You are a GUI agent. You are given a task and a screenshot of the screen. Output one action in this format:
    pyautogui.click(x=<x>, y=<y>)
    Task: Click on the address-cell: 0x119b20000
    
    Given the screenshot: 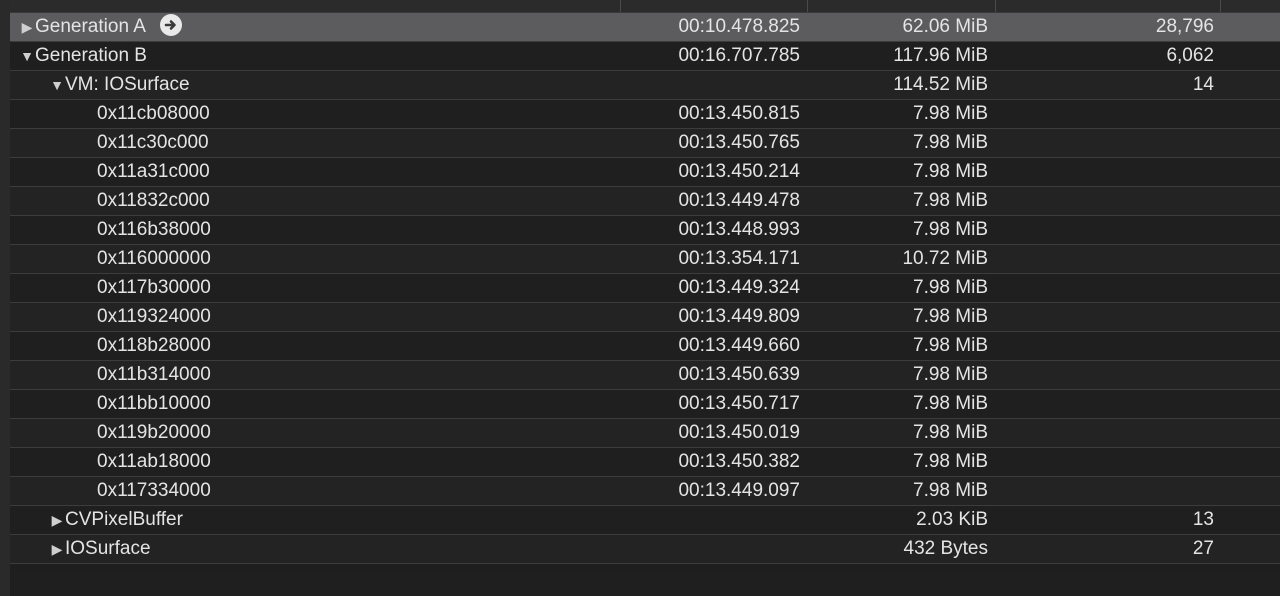 What is the action you would take?
    pyautogui.click(x=154, y=432)
    